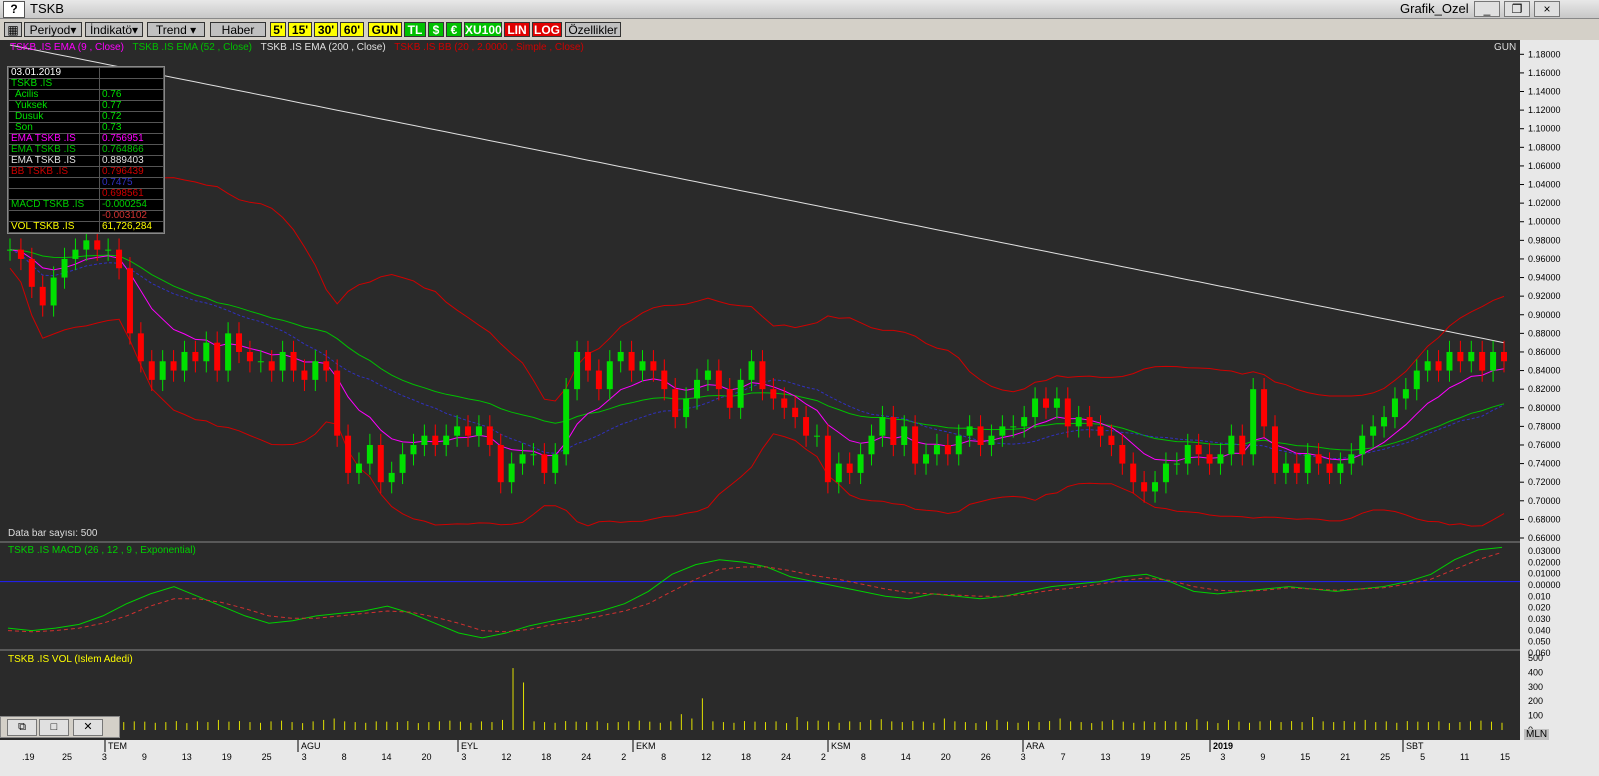 The width and height of the screenshot is (1599, 776). What do you see at coordinates (547, 29) in the screenshot?
I see `log-scale-button: LOG` at bounding box center [547, 29].